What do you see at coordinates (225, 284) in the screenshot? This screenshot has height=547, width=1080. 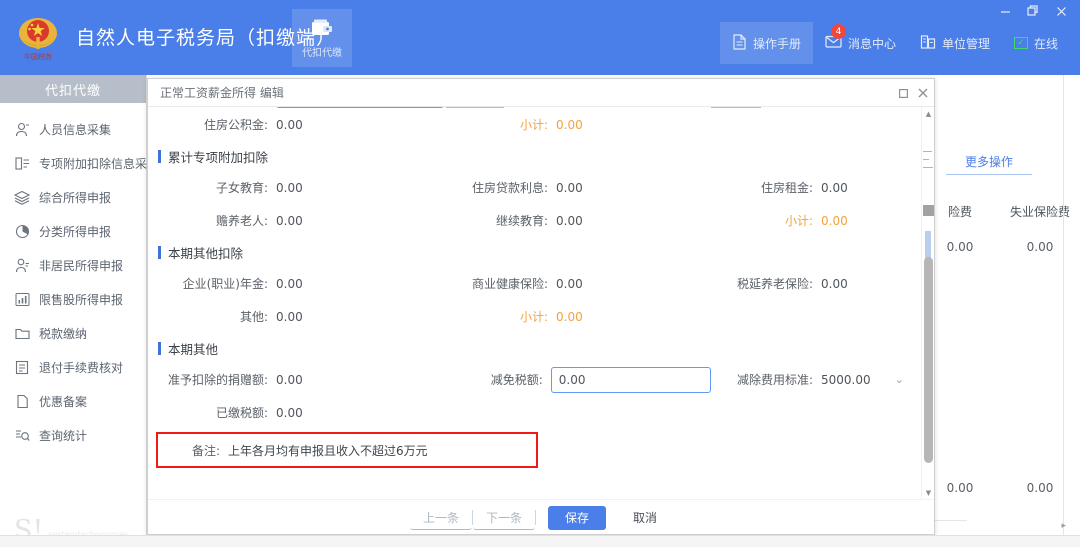 I see `field-label: 企业(职业)年金:` at bounding box center [225, 284].